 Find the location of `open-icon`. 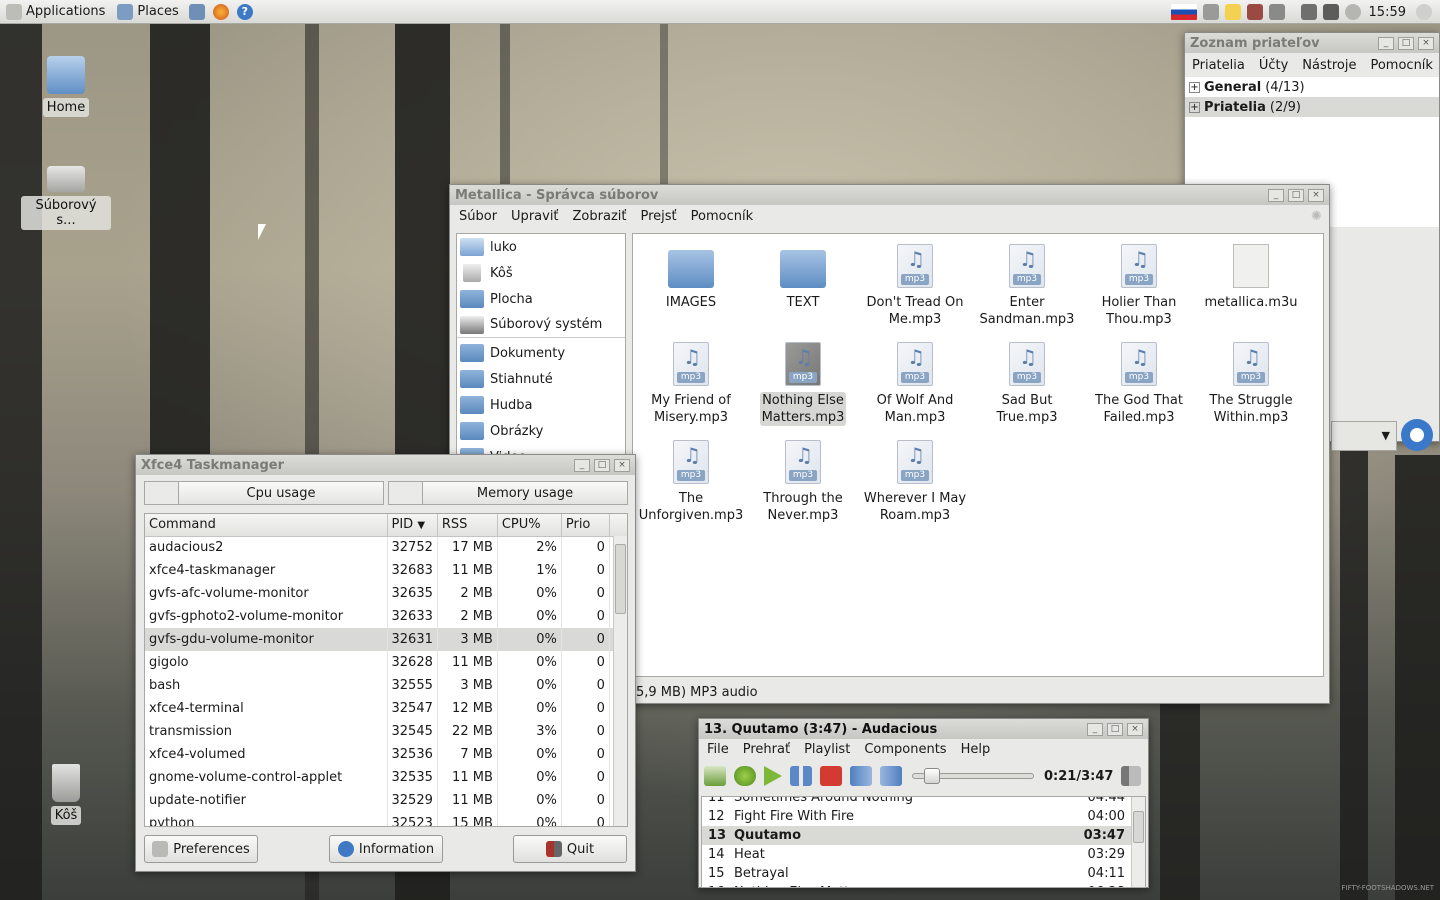

open-icon is located at coordinates (715, 776).